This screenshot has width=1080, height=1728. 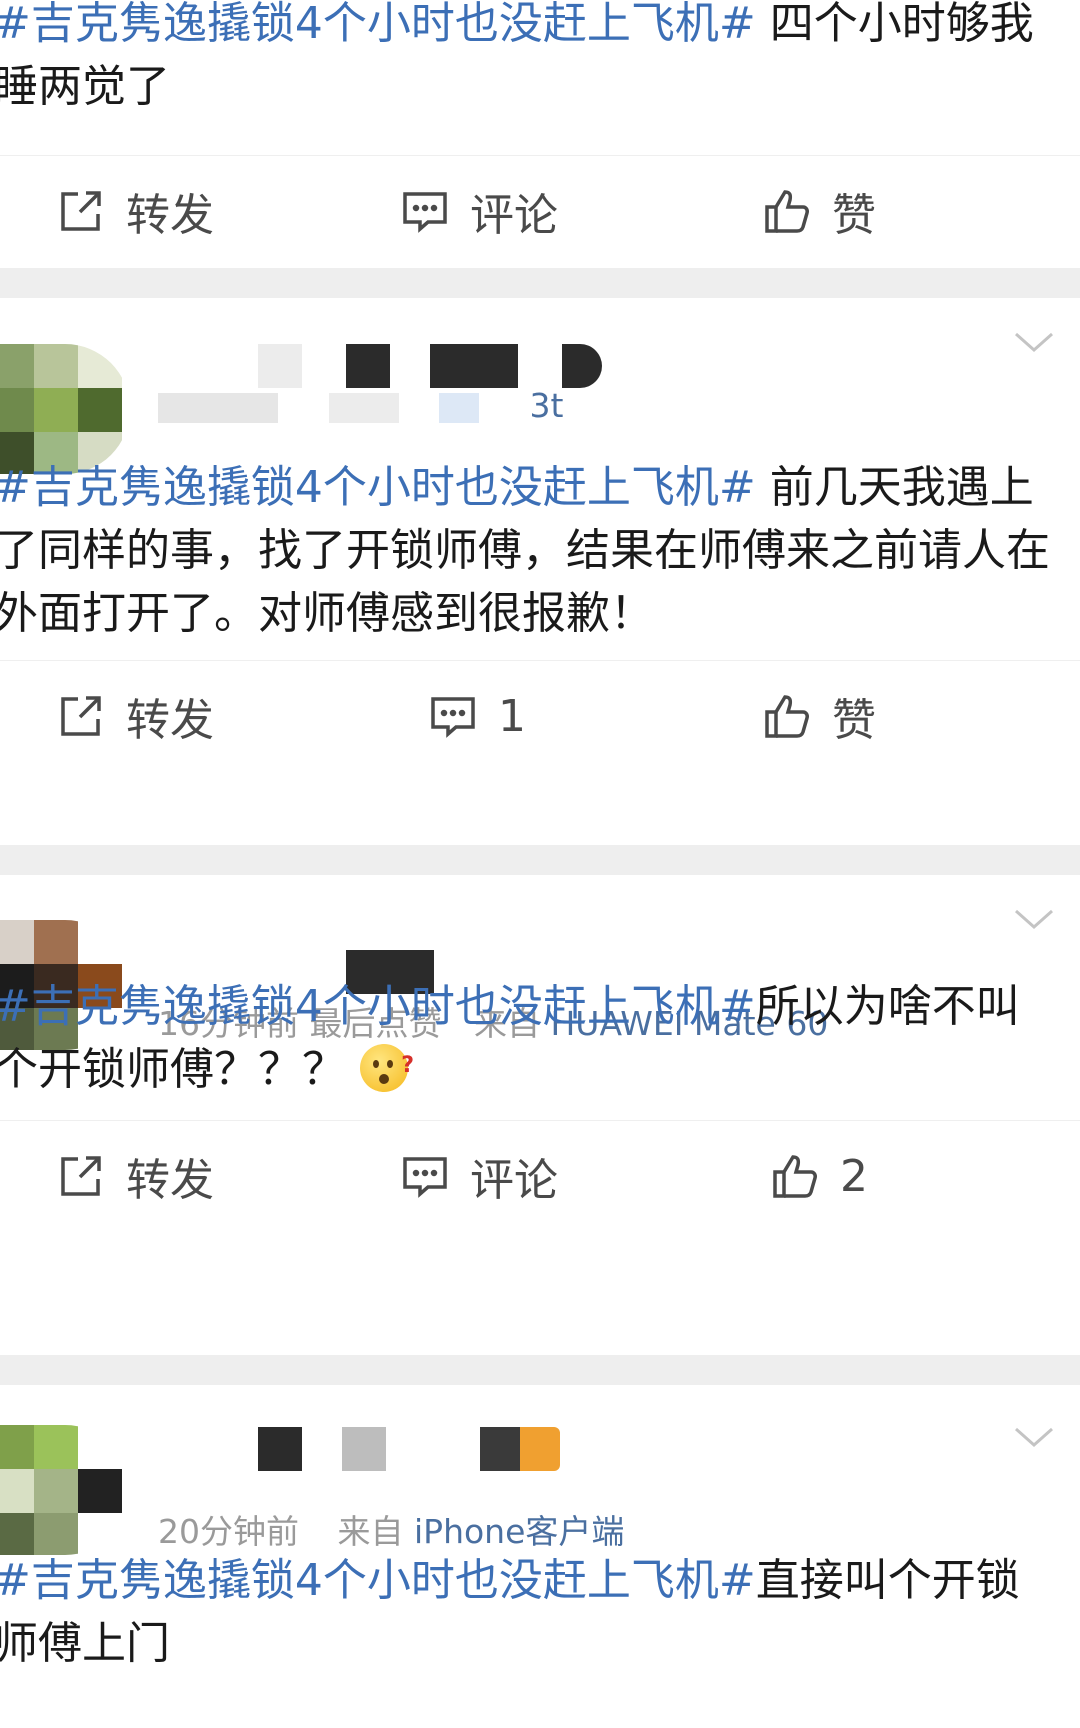 What do you see at coordinates (370, 1531) in the screenshot?
I see `post-from: 来自` at bounding box center [370, 1531].